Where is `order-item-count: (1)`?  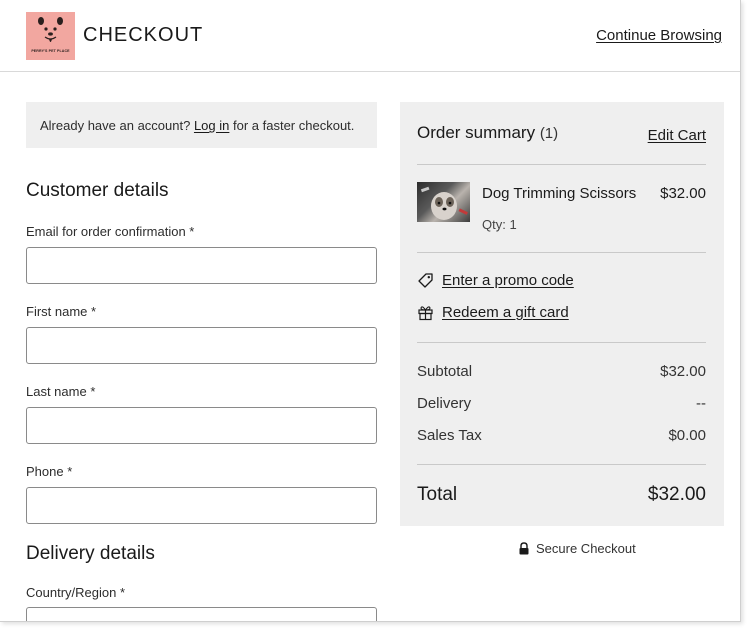
order-item-count: (1) is located at coordinates (549, 133).